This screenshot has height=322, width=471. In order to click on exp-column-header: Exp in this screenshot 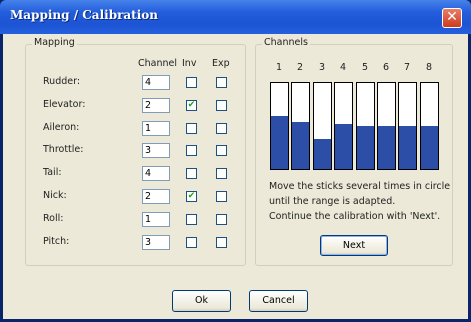, I will do `click(221, 63)`.